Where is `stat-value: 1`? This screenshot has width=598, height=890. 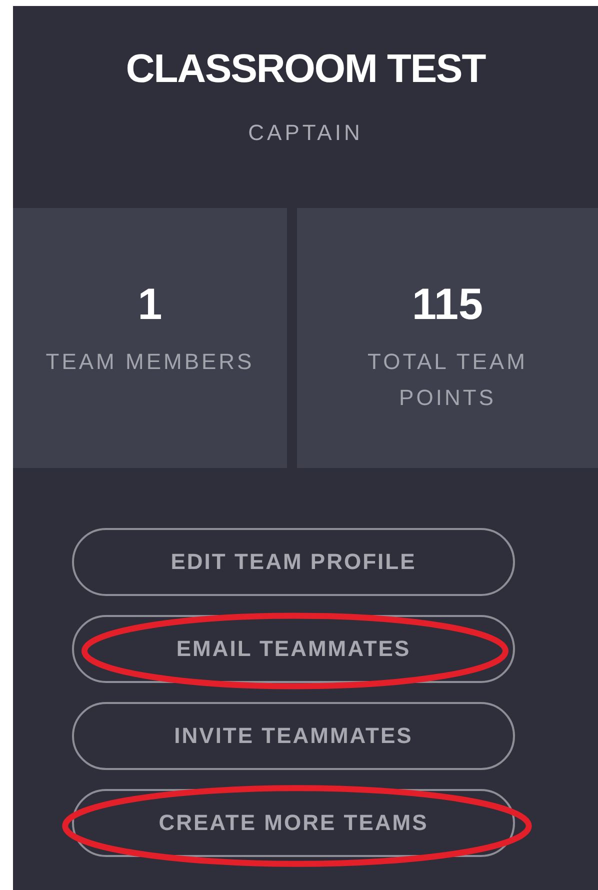
stat-value: 1 is located at coordinates (150, 305).